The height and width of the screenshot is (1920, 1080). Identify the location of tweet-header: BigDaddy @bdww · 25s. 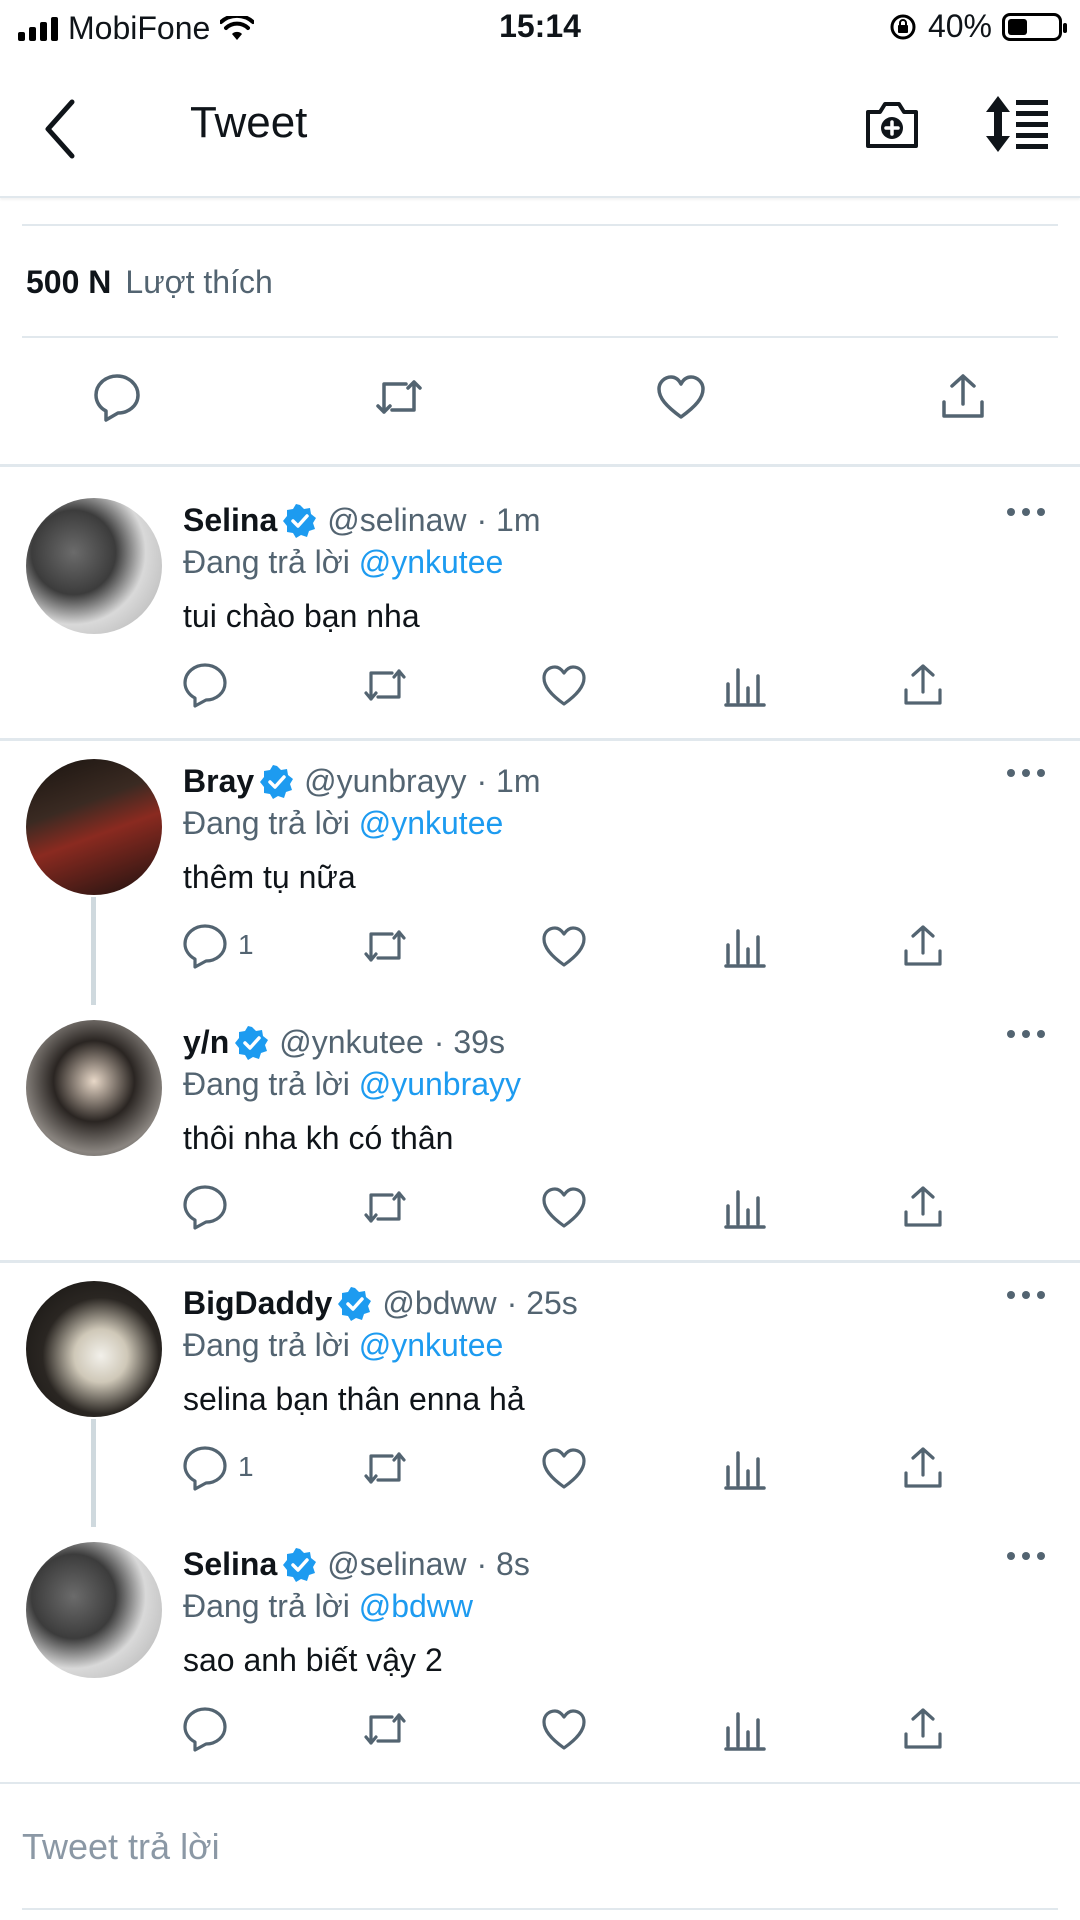
(380, 1303).